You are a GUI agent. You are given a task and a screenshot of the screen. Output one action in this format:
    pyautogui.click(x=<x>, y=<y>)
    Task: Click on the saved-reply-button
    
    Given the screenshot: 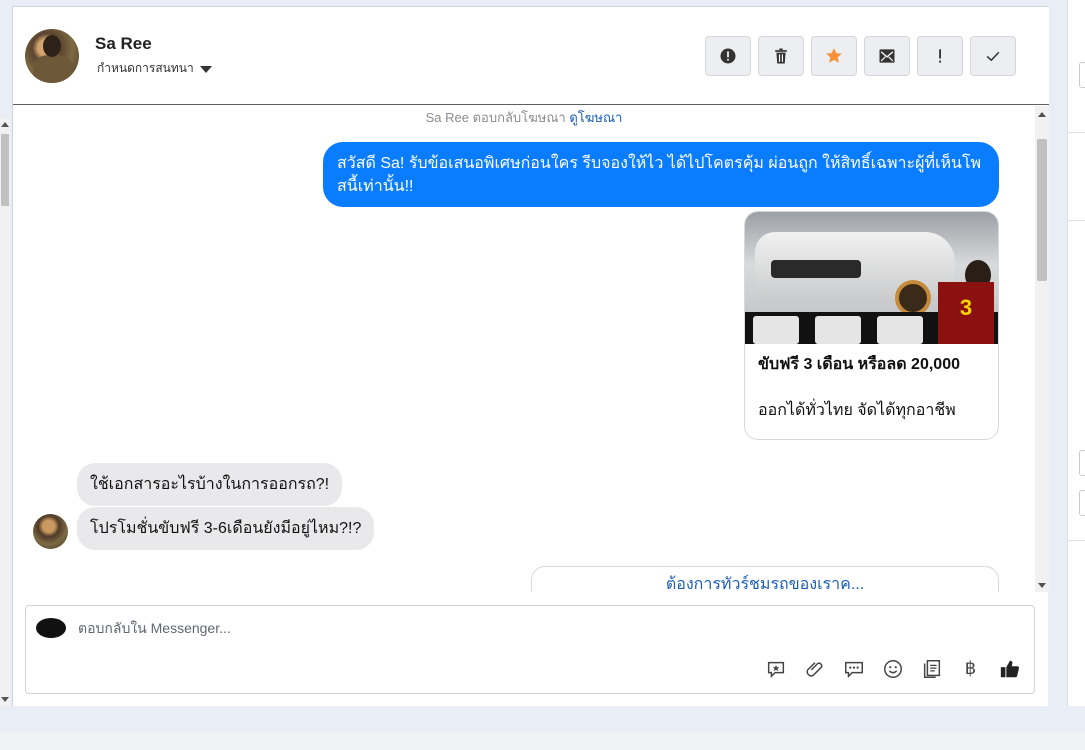 What is the action you would take?
    pyautogui.click(x=775, y=668)
    